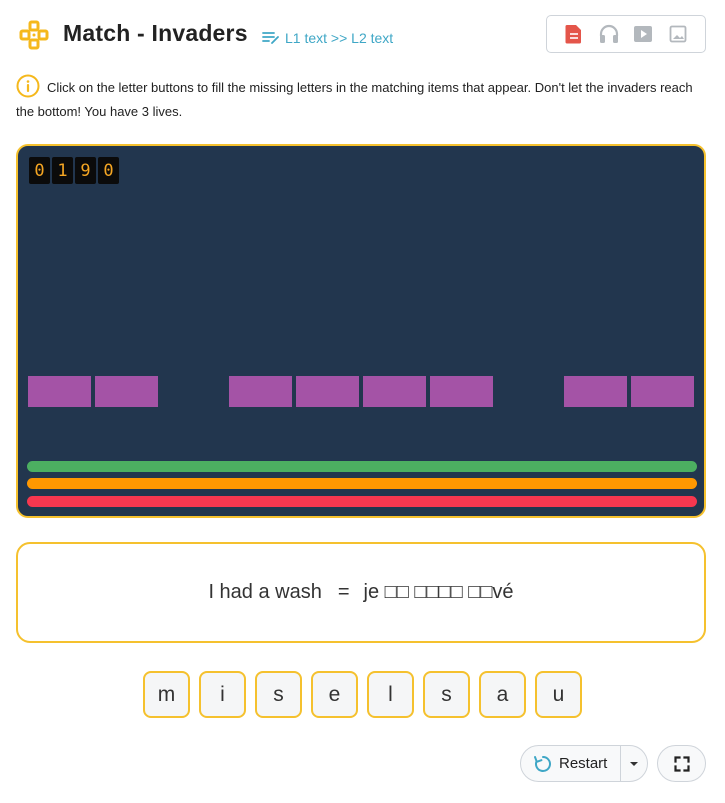  What do you see at coordinates (361, 592) in the screenshot?
I see `word-panel: I had a wash = je □□ □□□□ □□vé` at bounding box center [361, 592].